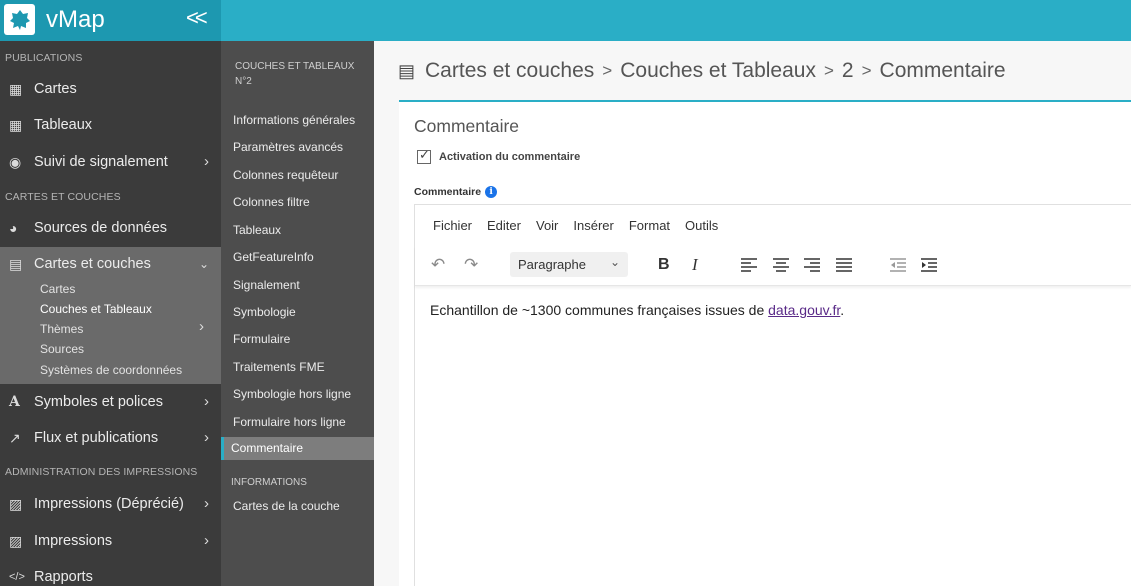 The width and height of the screenshot is (1131, 586). Describe the element at coordinates (848, 71) in the screenshot. I see `breadcrumb-layer-id: 2` at that location.